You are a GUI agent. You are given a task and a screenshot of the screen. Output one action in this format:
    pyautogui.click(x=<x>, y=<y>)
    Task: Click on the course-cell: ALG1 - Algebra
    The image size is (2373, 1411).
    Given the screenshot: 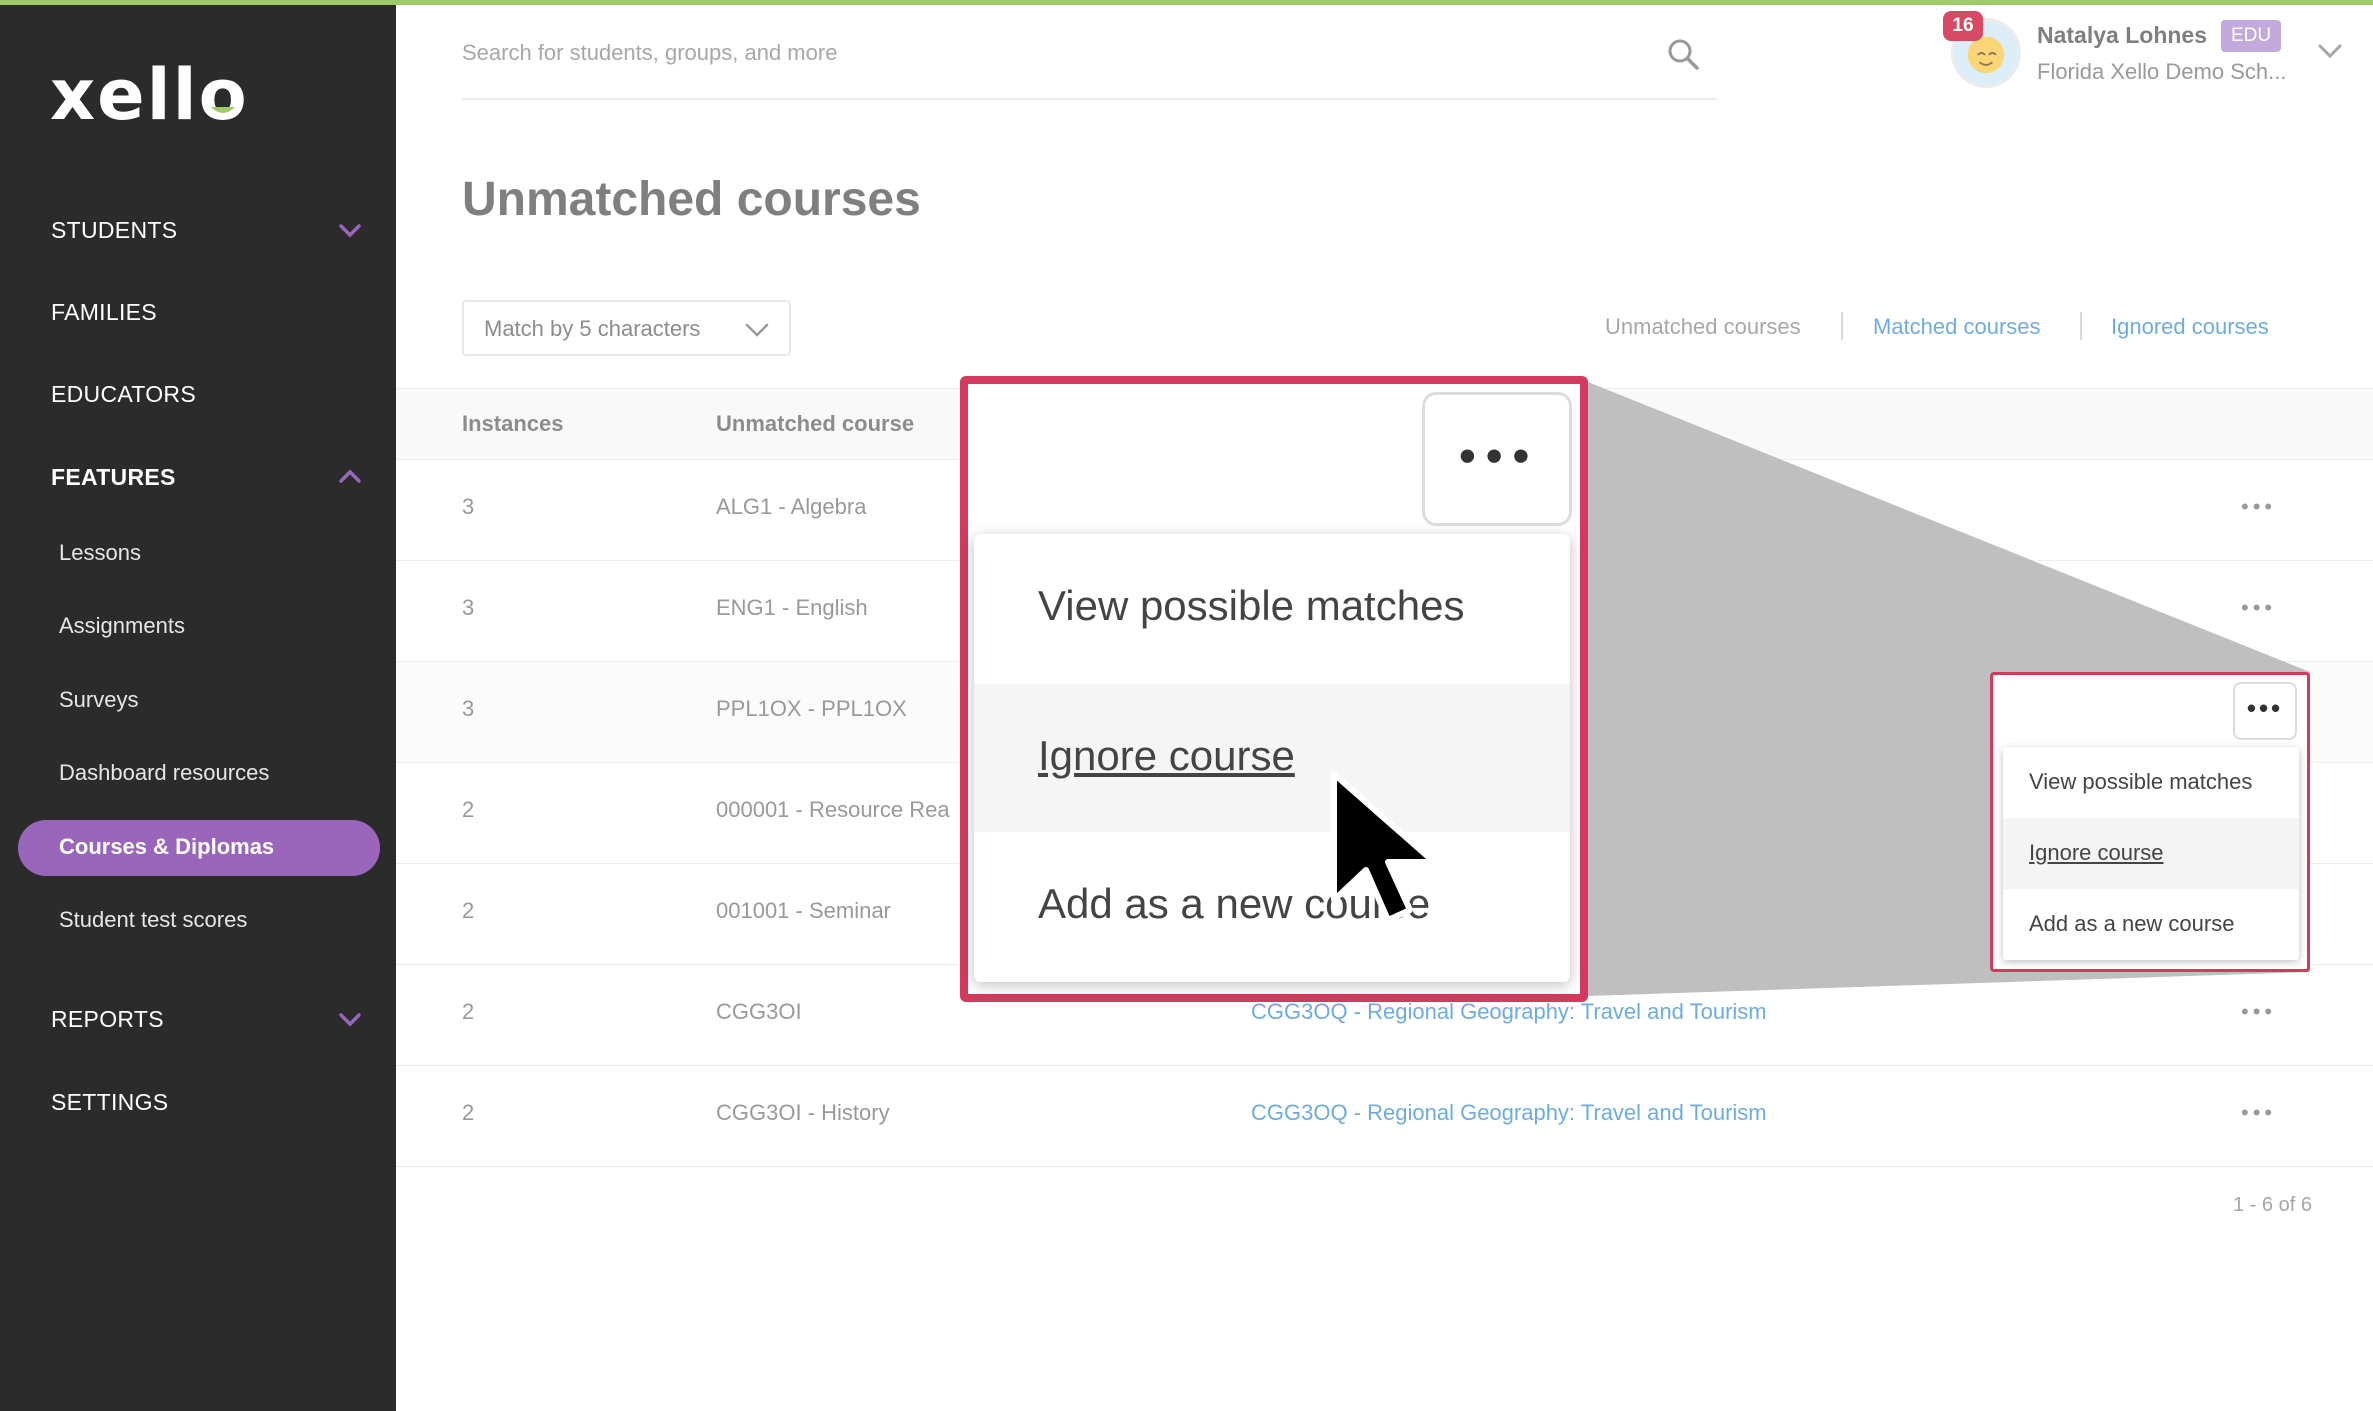 What is the action you would take?
    pyautogui.click(x=791, y=506)
    